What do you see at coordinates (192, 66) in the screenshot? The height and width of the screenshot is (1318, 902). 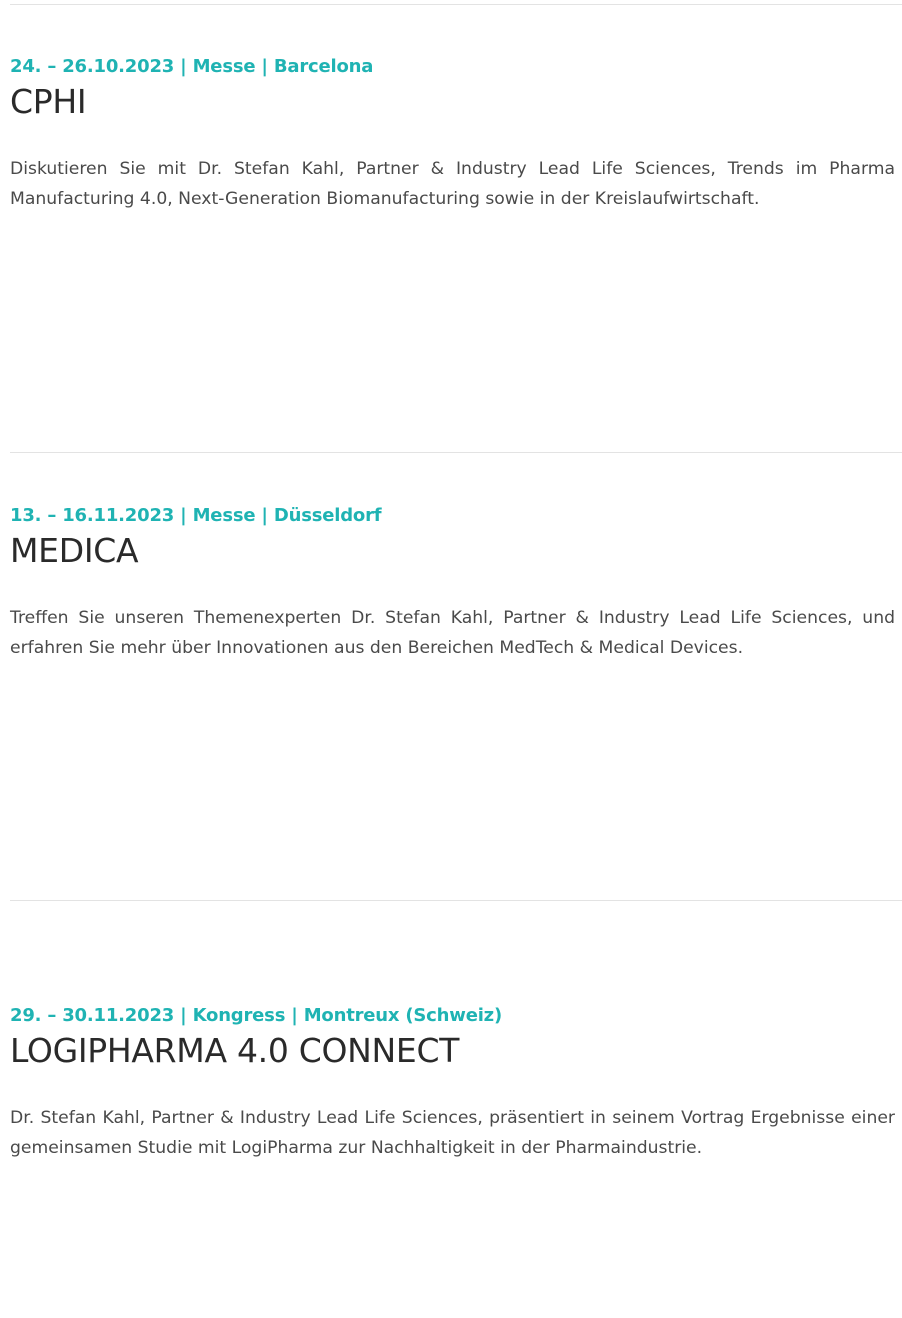 I see `event-meta: 24. – 26.10.2023 | Messe | Barcelona` at bounding box center [192, 66].